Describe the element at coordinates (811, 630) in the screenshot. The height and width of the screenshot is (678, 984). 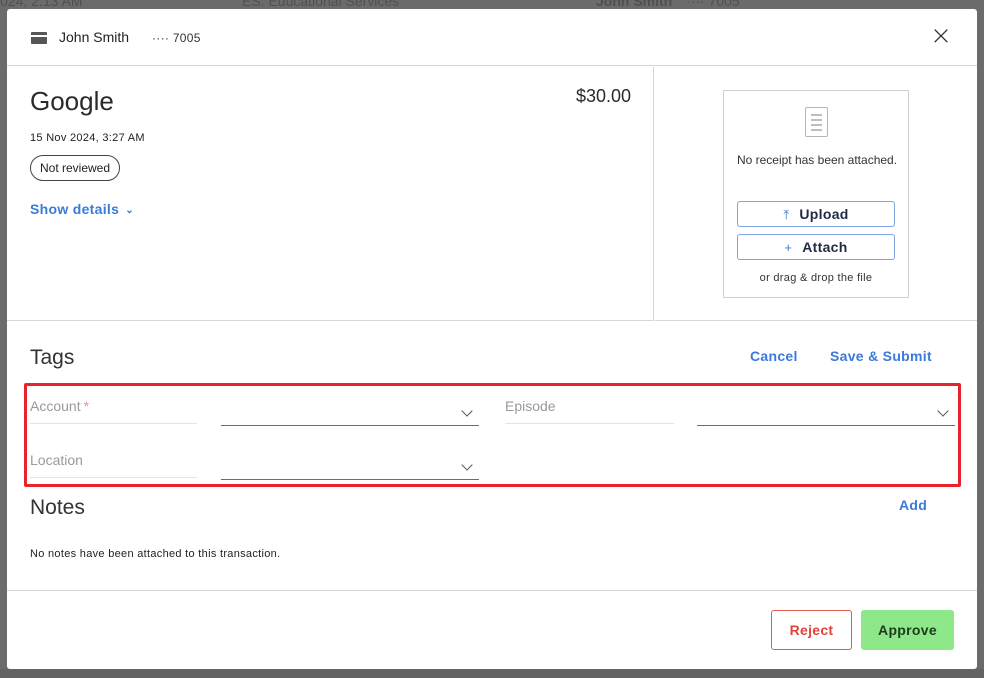
I see `reject-button: Reject` at that location.